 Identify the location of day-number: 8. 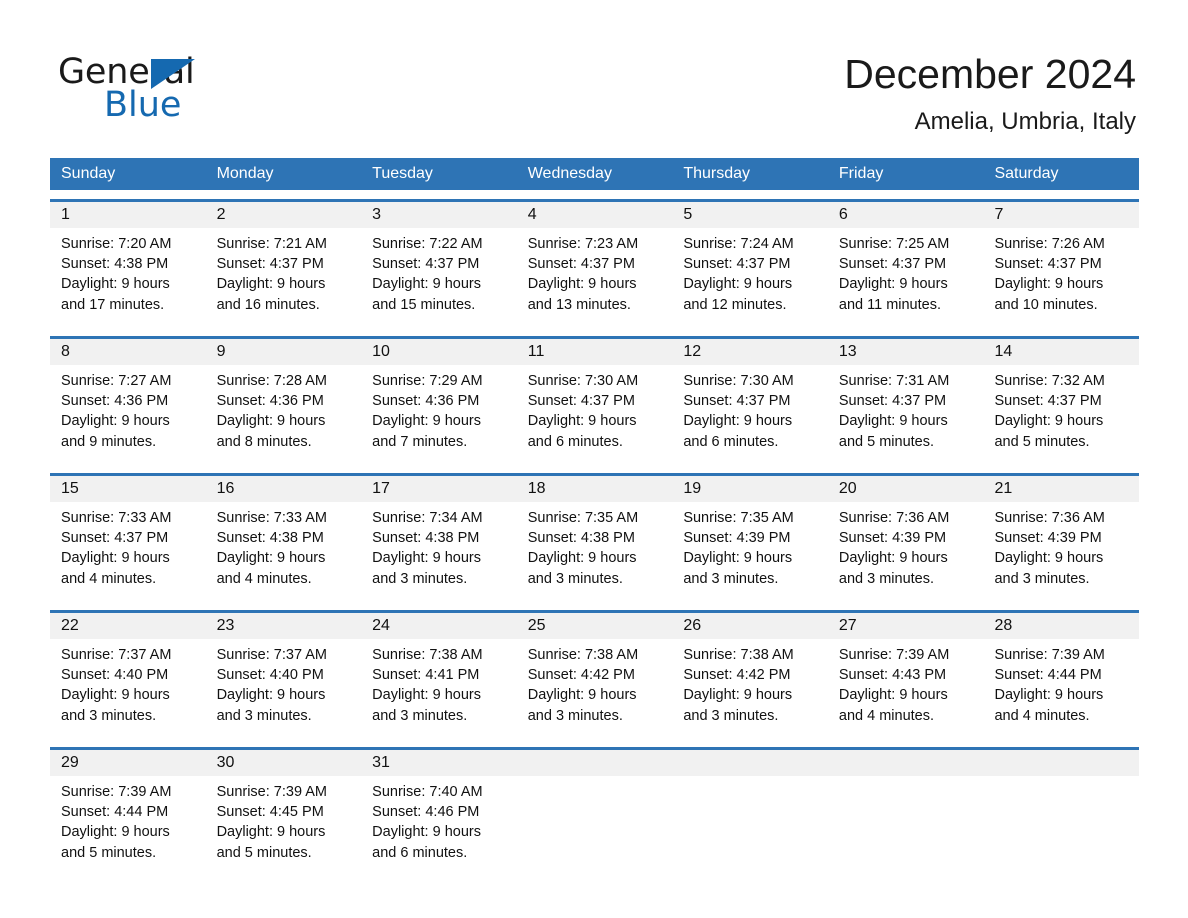
(128, 352).